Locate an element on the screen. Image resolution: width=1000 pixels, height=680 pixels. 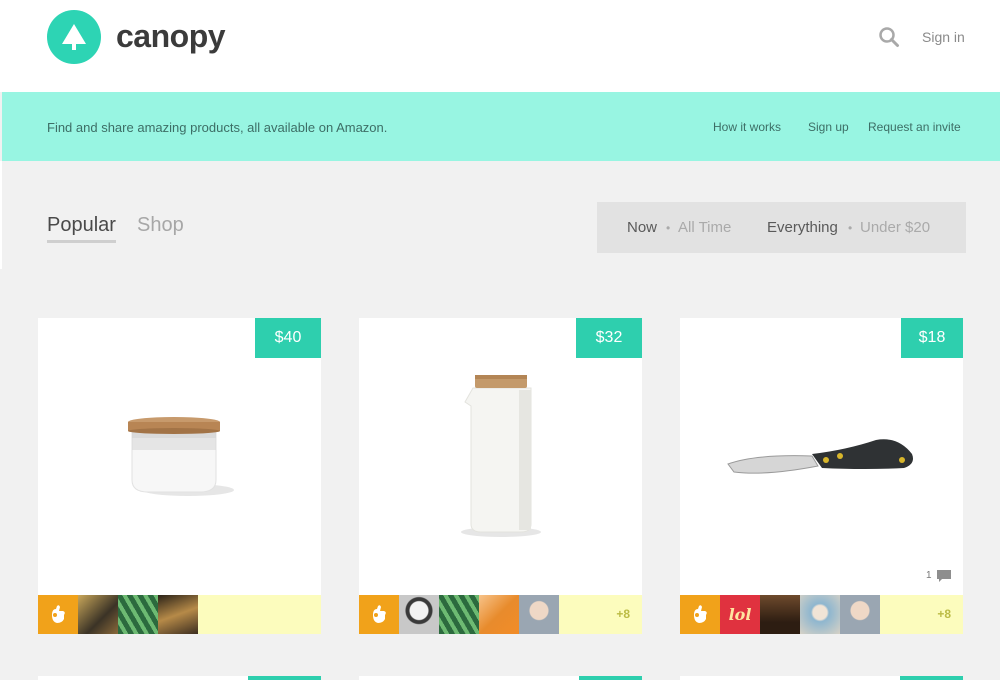
request-invite-link: Request an invite is located at coordinates (914, 127).